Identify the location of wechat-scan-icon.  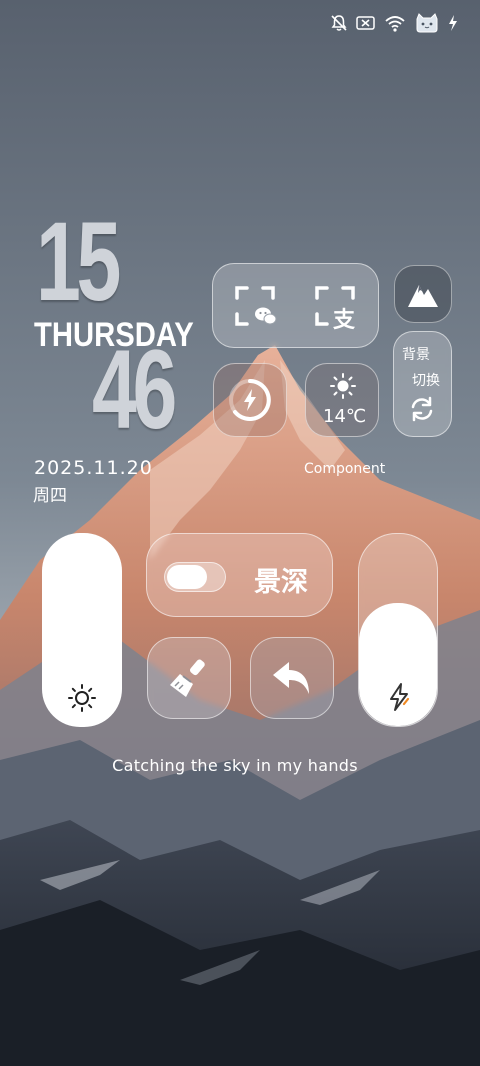
(256, 306).